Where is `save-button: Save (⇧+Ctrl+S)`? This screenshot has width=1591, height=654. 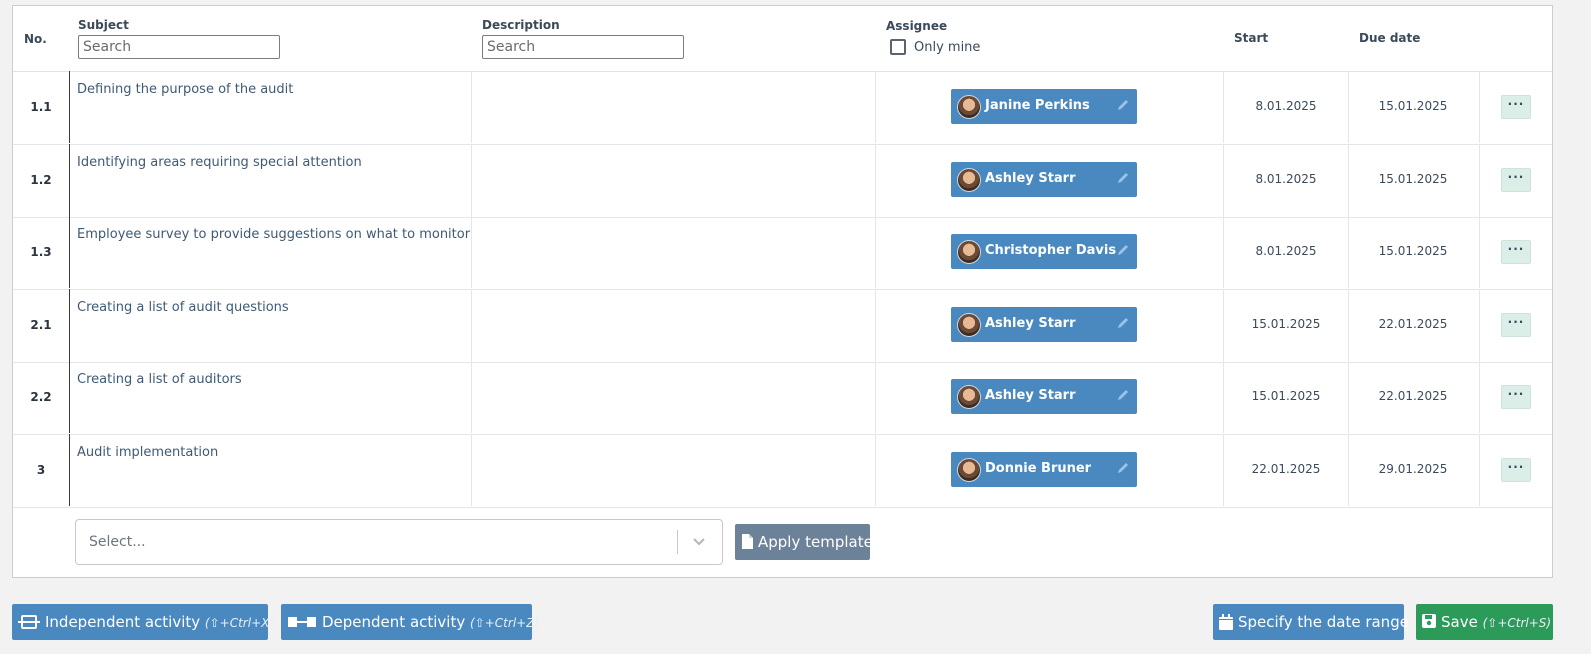 save-button: Save (⇧+Ctrl+S) is located at coordinates (1484, 622).